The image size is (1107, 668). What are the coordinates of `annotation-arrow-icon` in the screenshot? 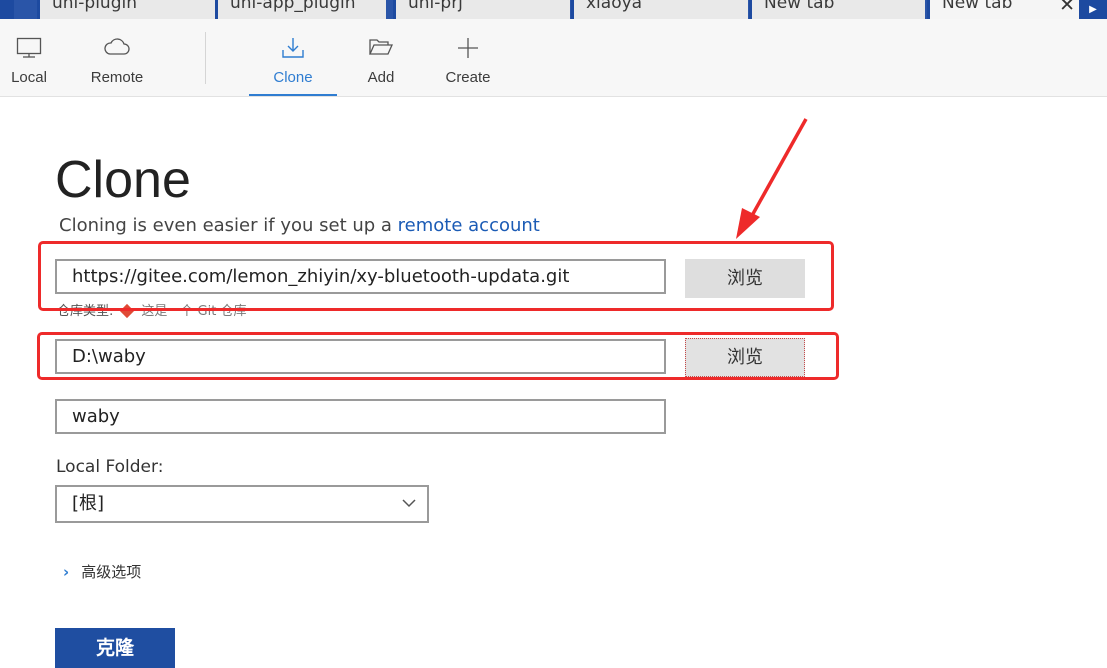 It's located at (772, 178).